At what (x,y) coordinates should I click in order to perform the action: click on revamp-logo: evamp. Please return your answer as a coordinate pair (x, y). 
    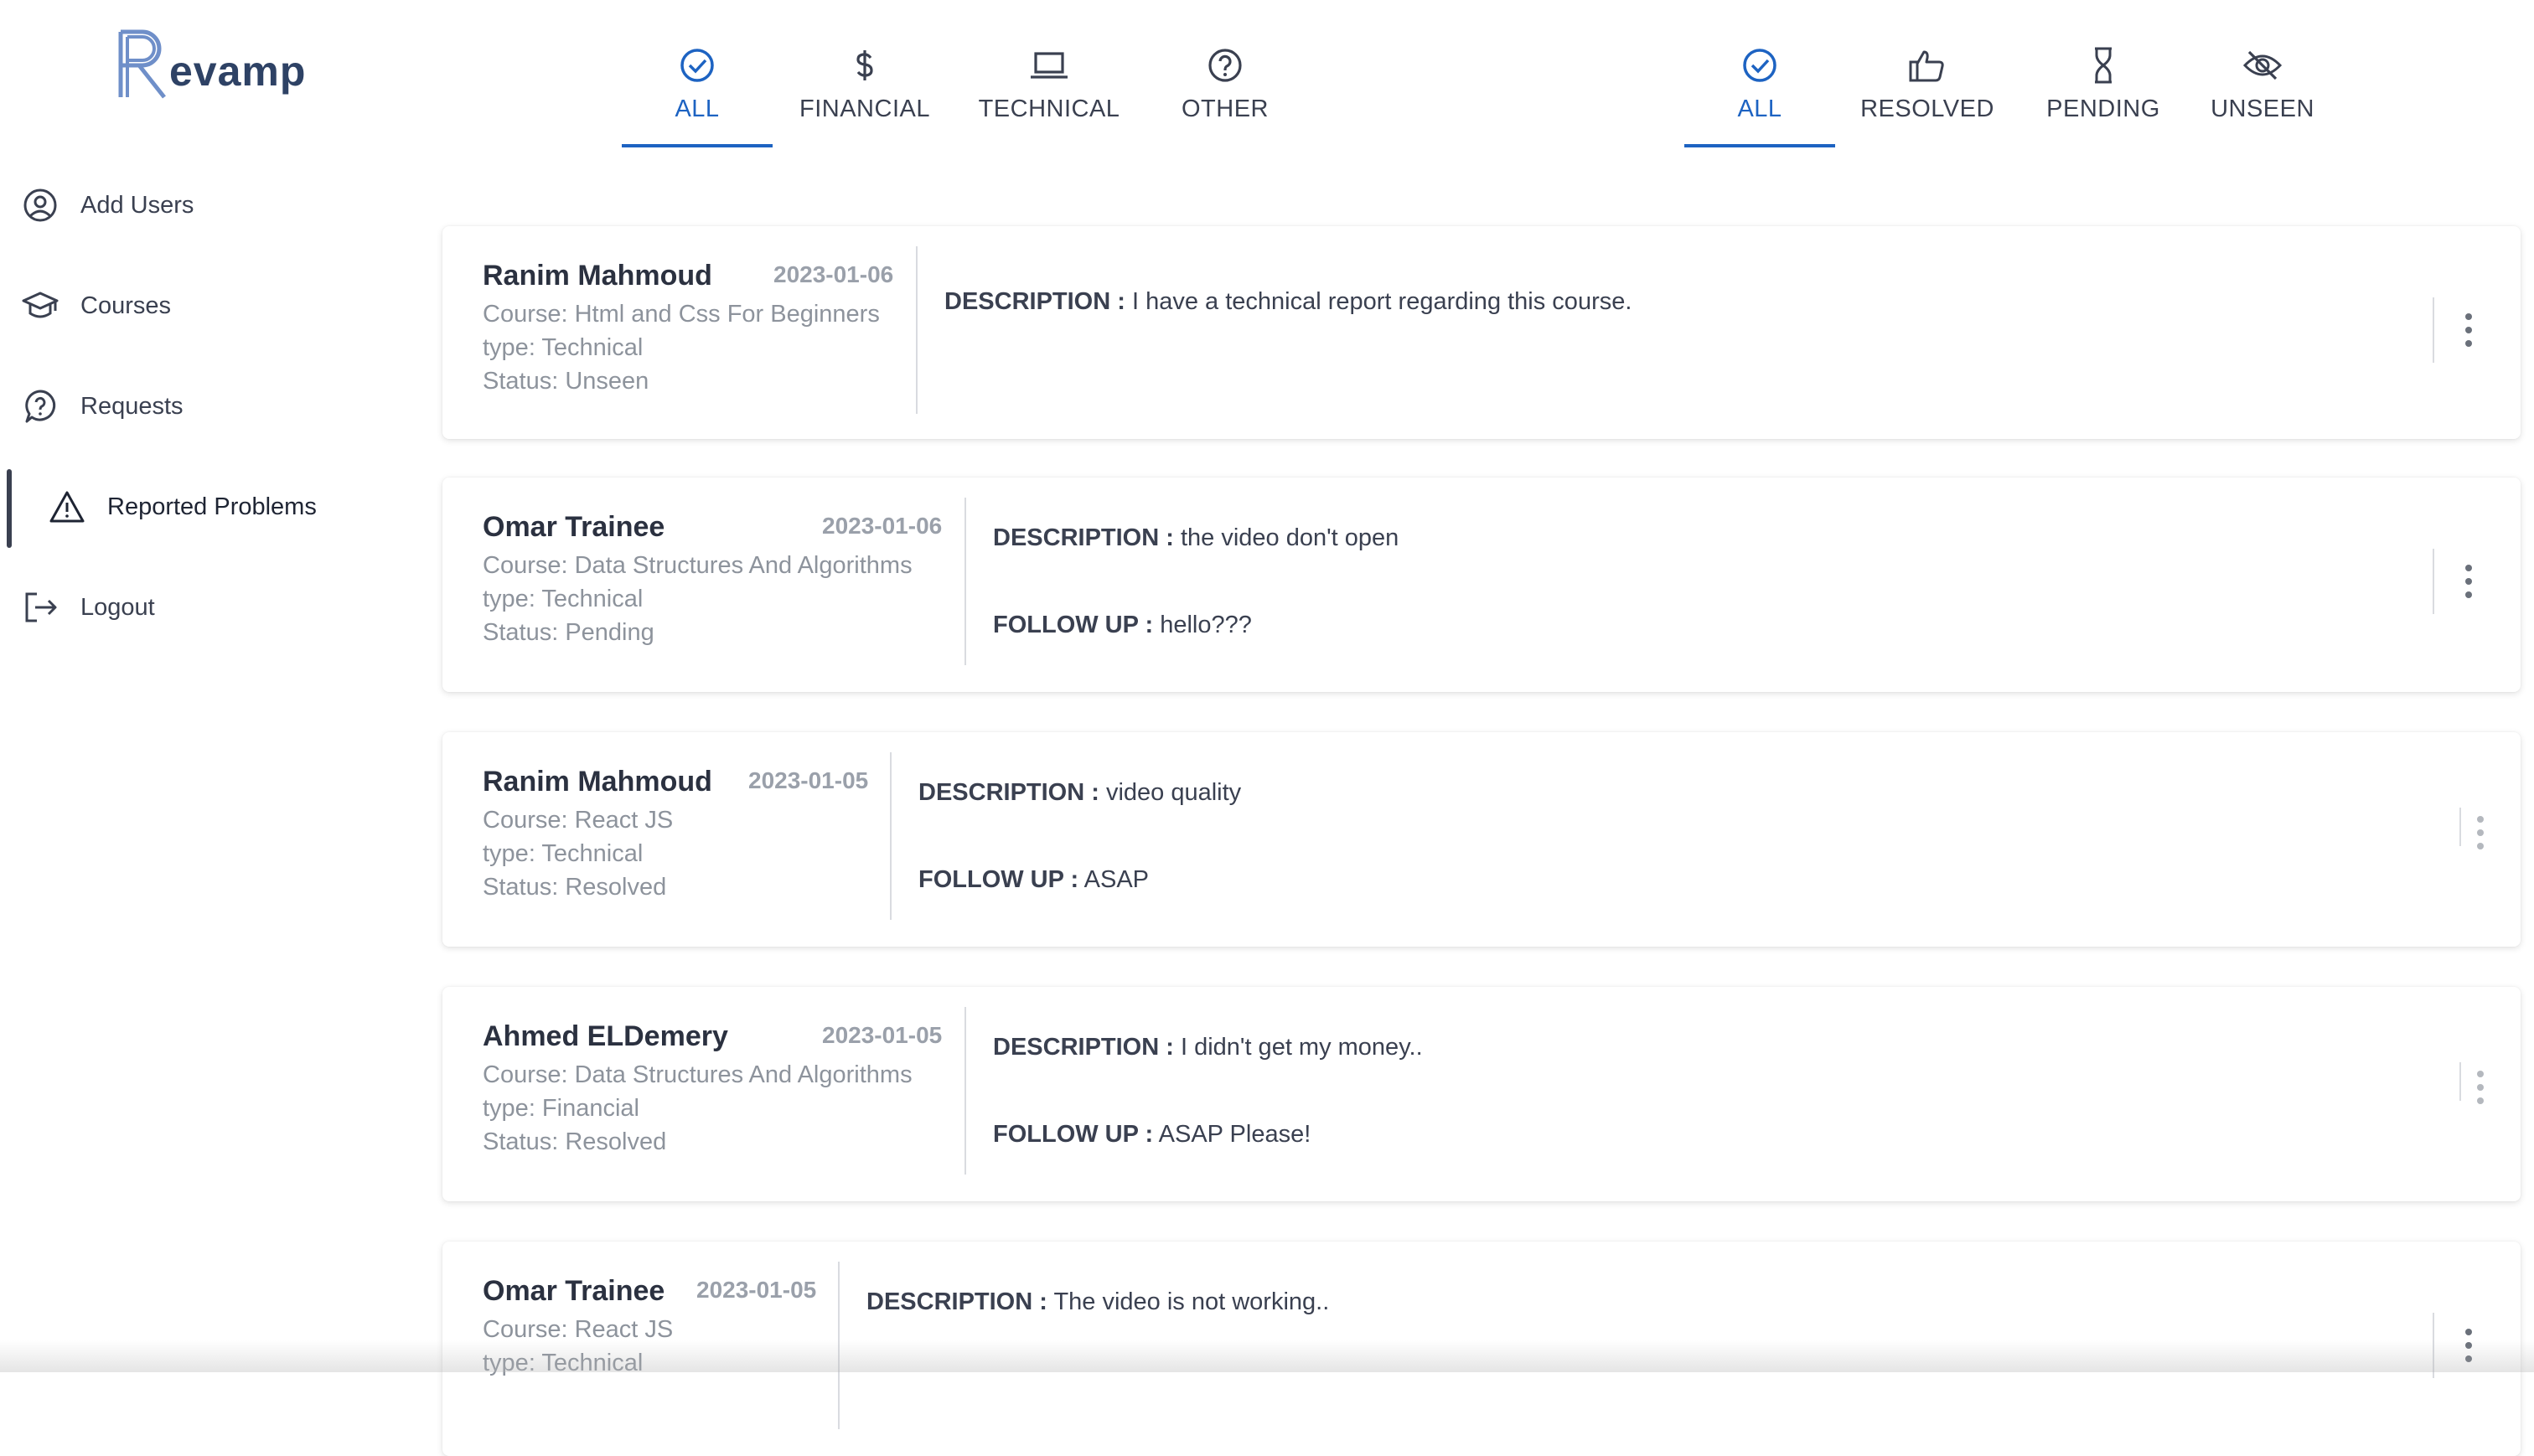
    Looking at the image, I should click on (225, 66).